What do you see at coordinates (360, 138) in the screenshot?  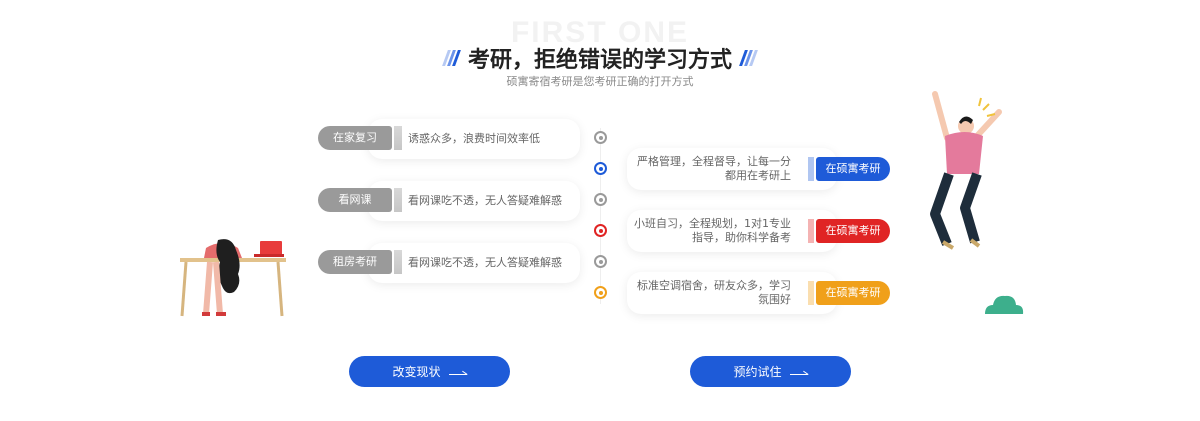 I see `left-item-tag: 在家复习` at bounding box center [360, 138].